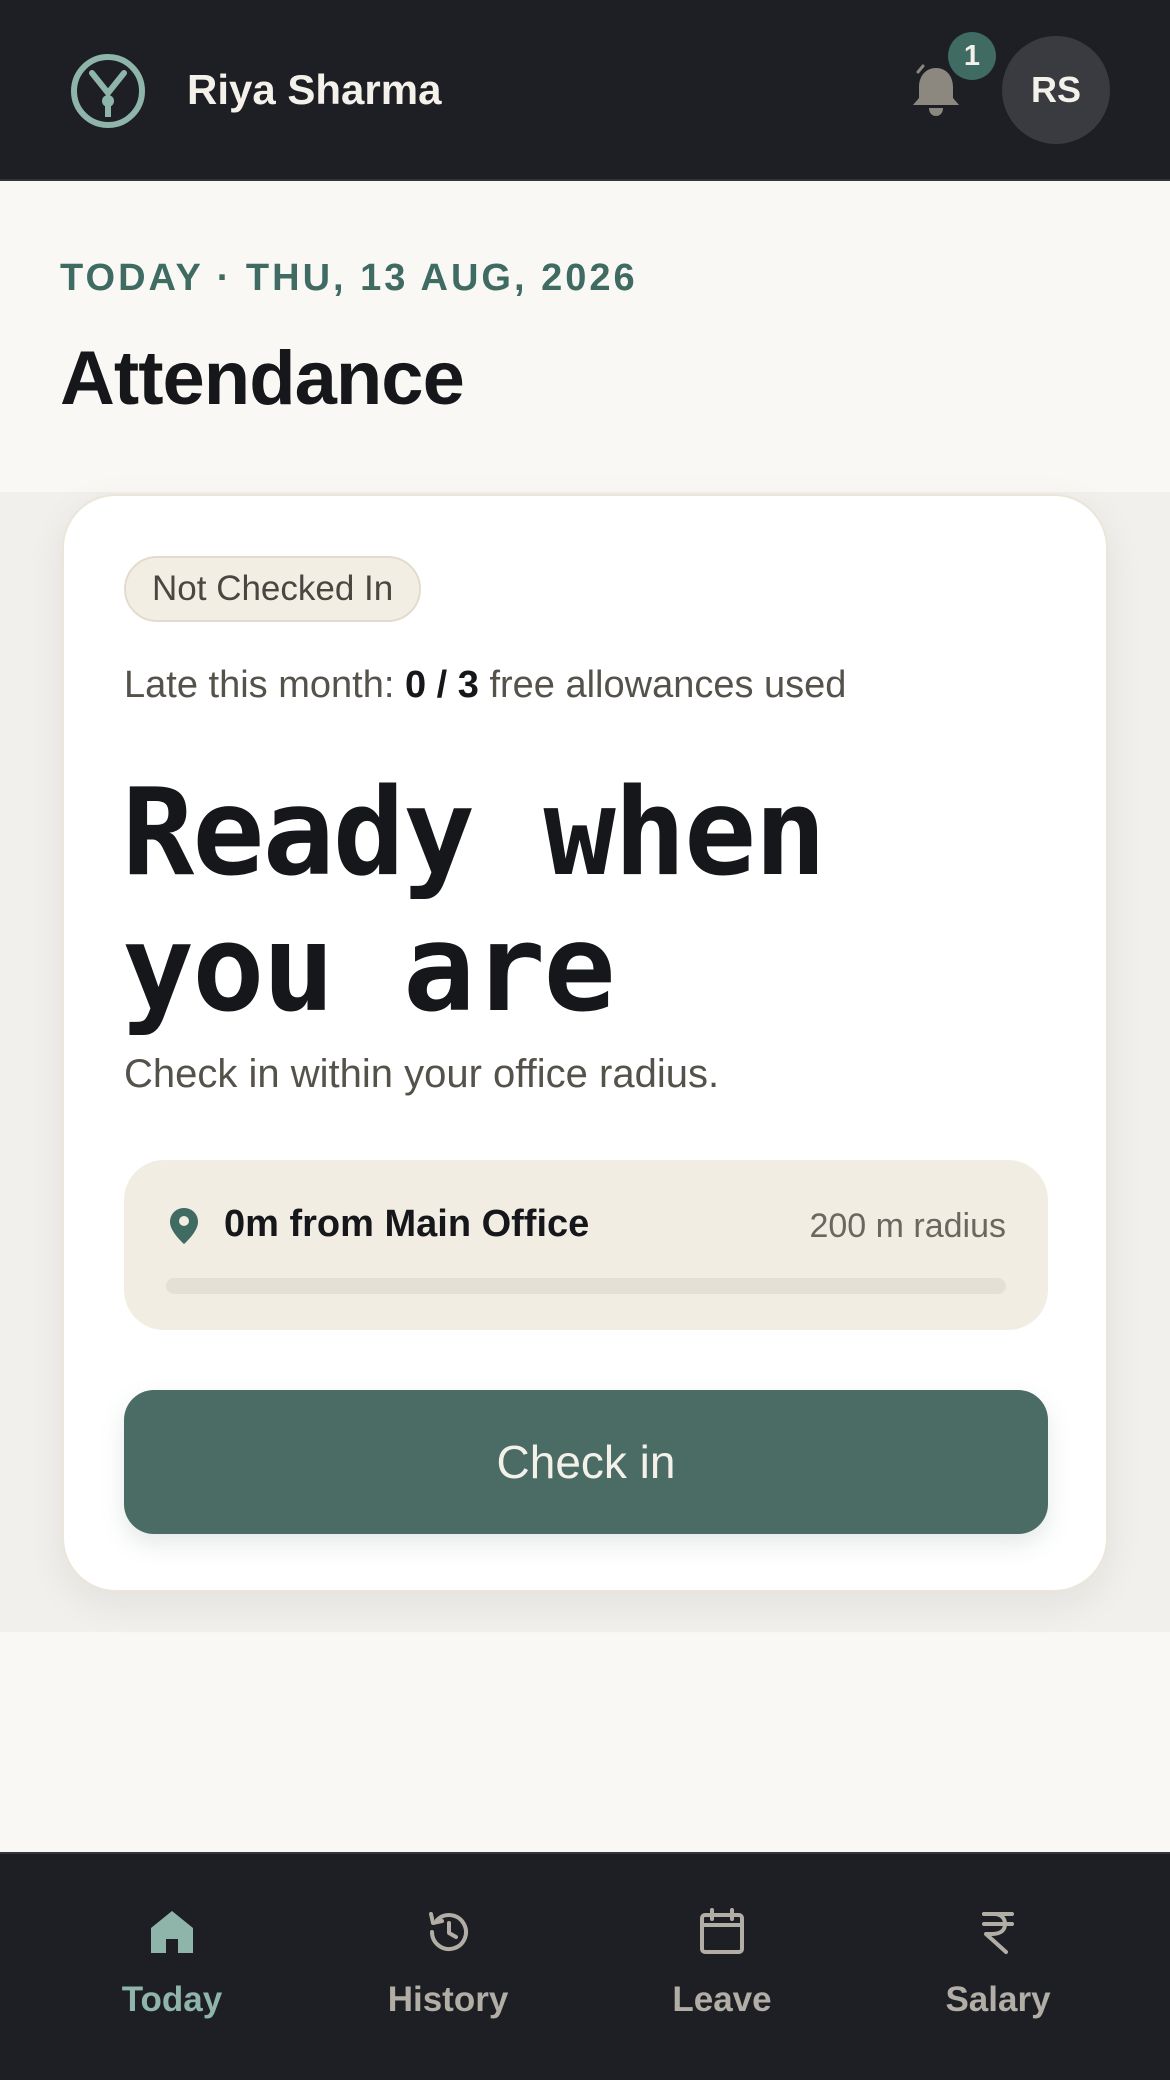  I want to click on user-name: Riya Sharma, so click(314, 89).